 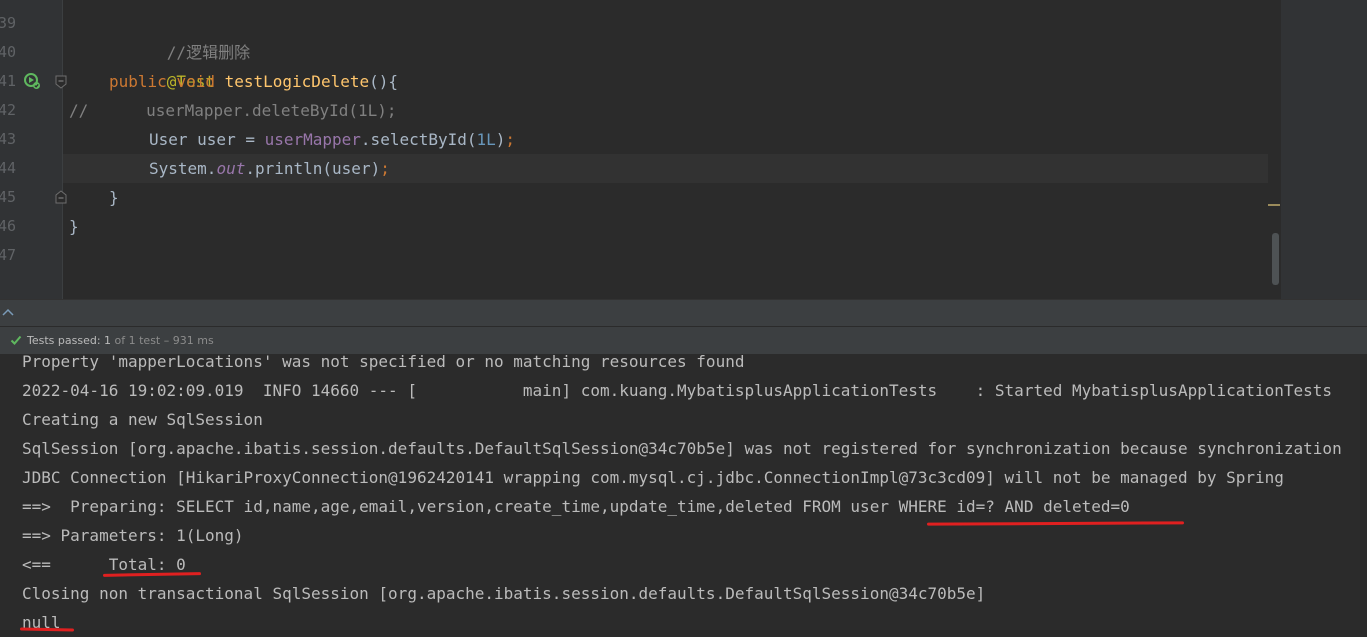 I want to click on tests-passed-count: 1, so click(x=108, y=340).